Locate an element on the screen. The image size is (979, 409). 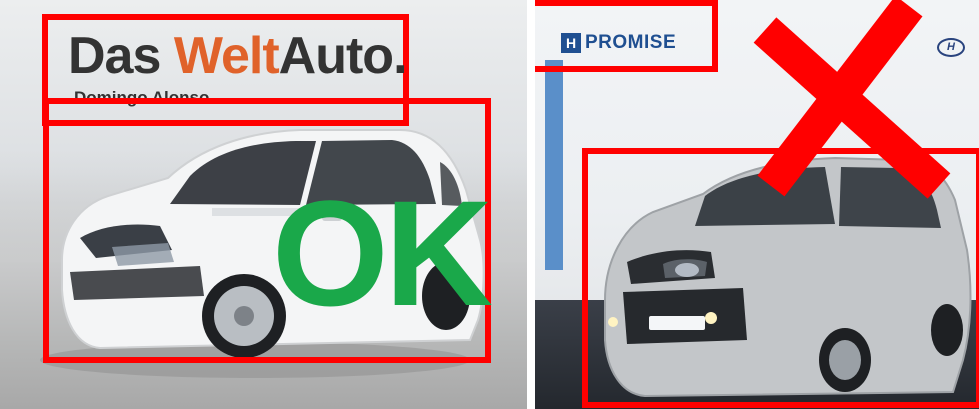
ok-verdict-label: OK is located at coordinates (382, 253).